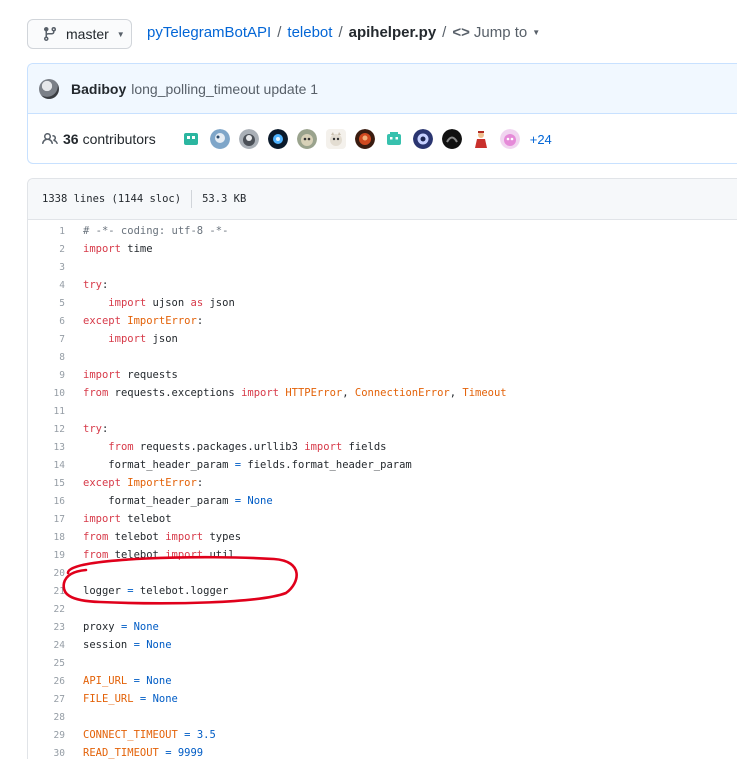 This screenshot has width=737, height=759. I want to click on line-number: 27, so click(47, 699).